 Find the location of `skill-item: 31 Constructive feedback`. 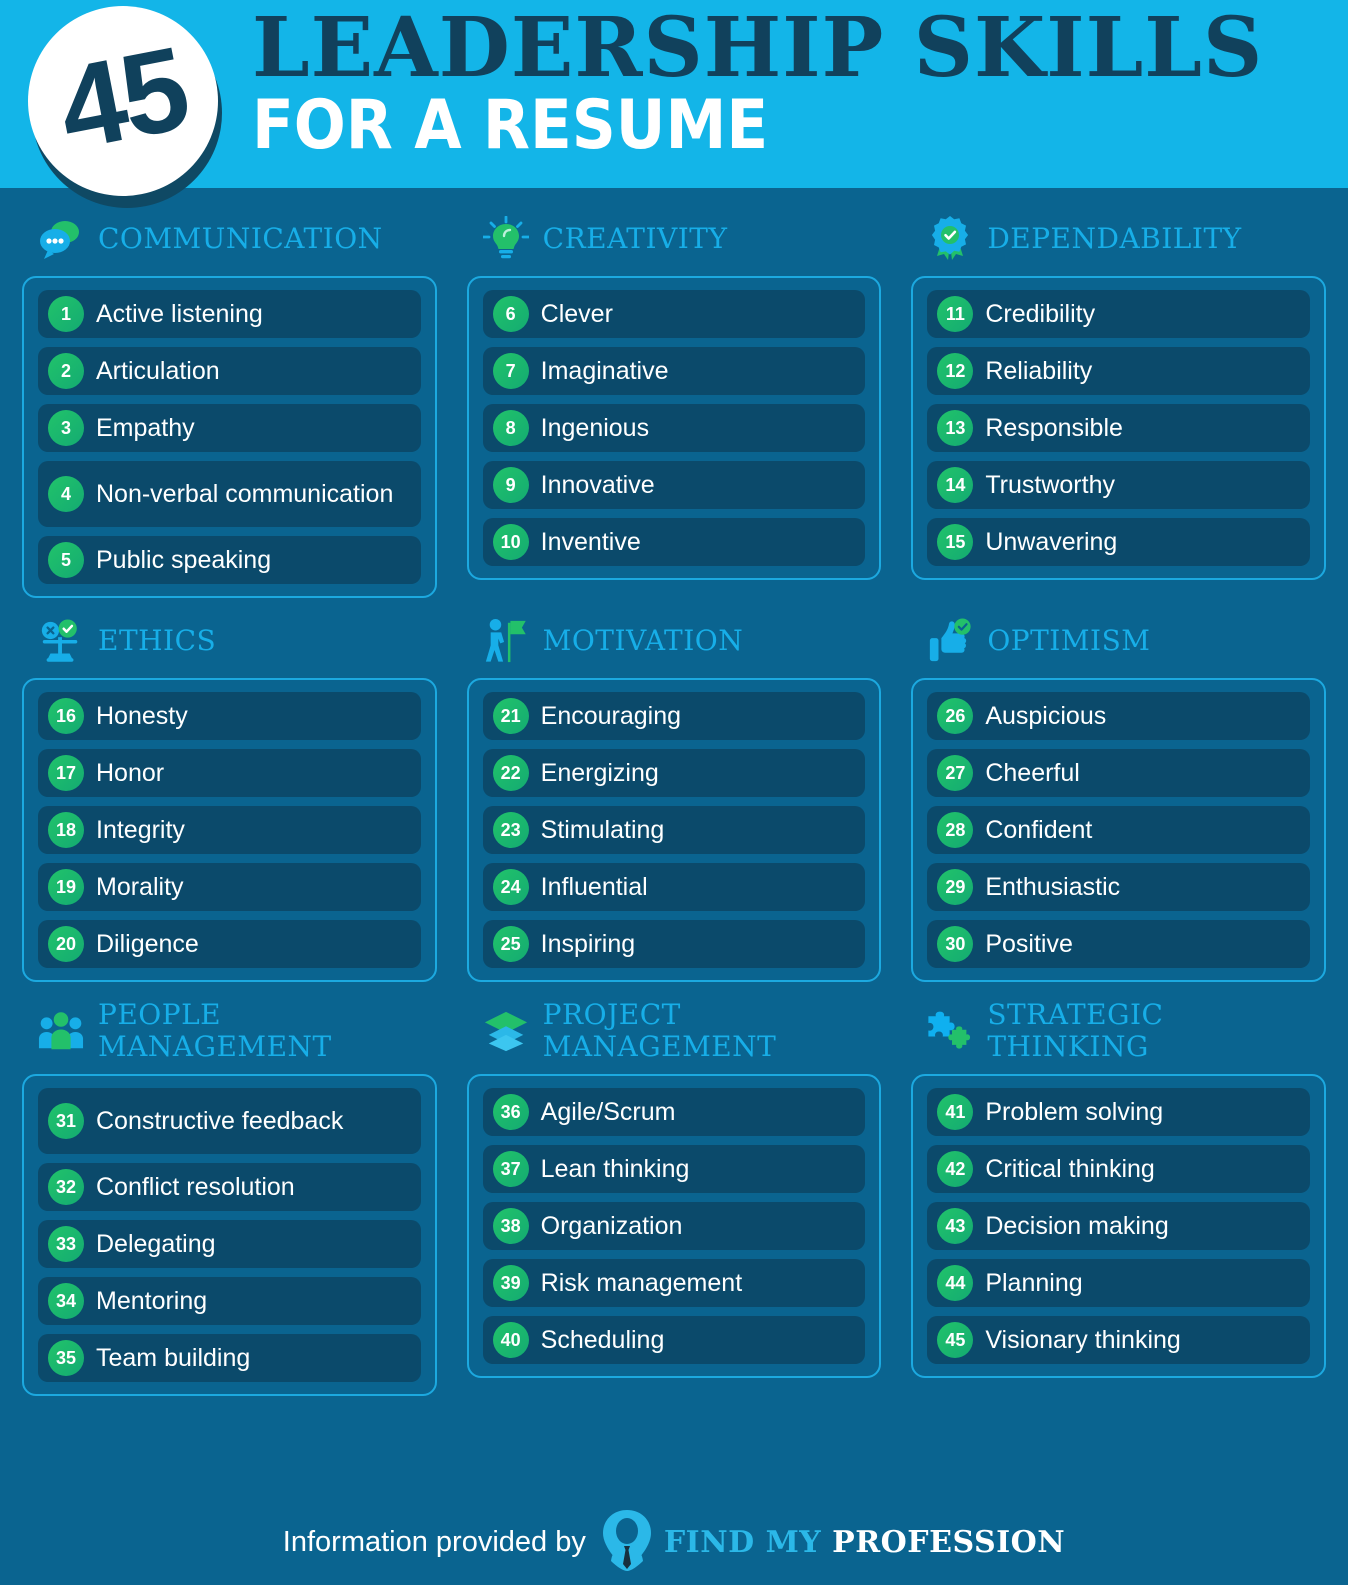

skill-item: 31 Constructive feedback is located at coordinates (229, 1121).